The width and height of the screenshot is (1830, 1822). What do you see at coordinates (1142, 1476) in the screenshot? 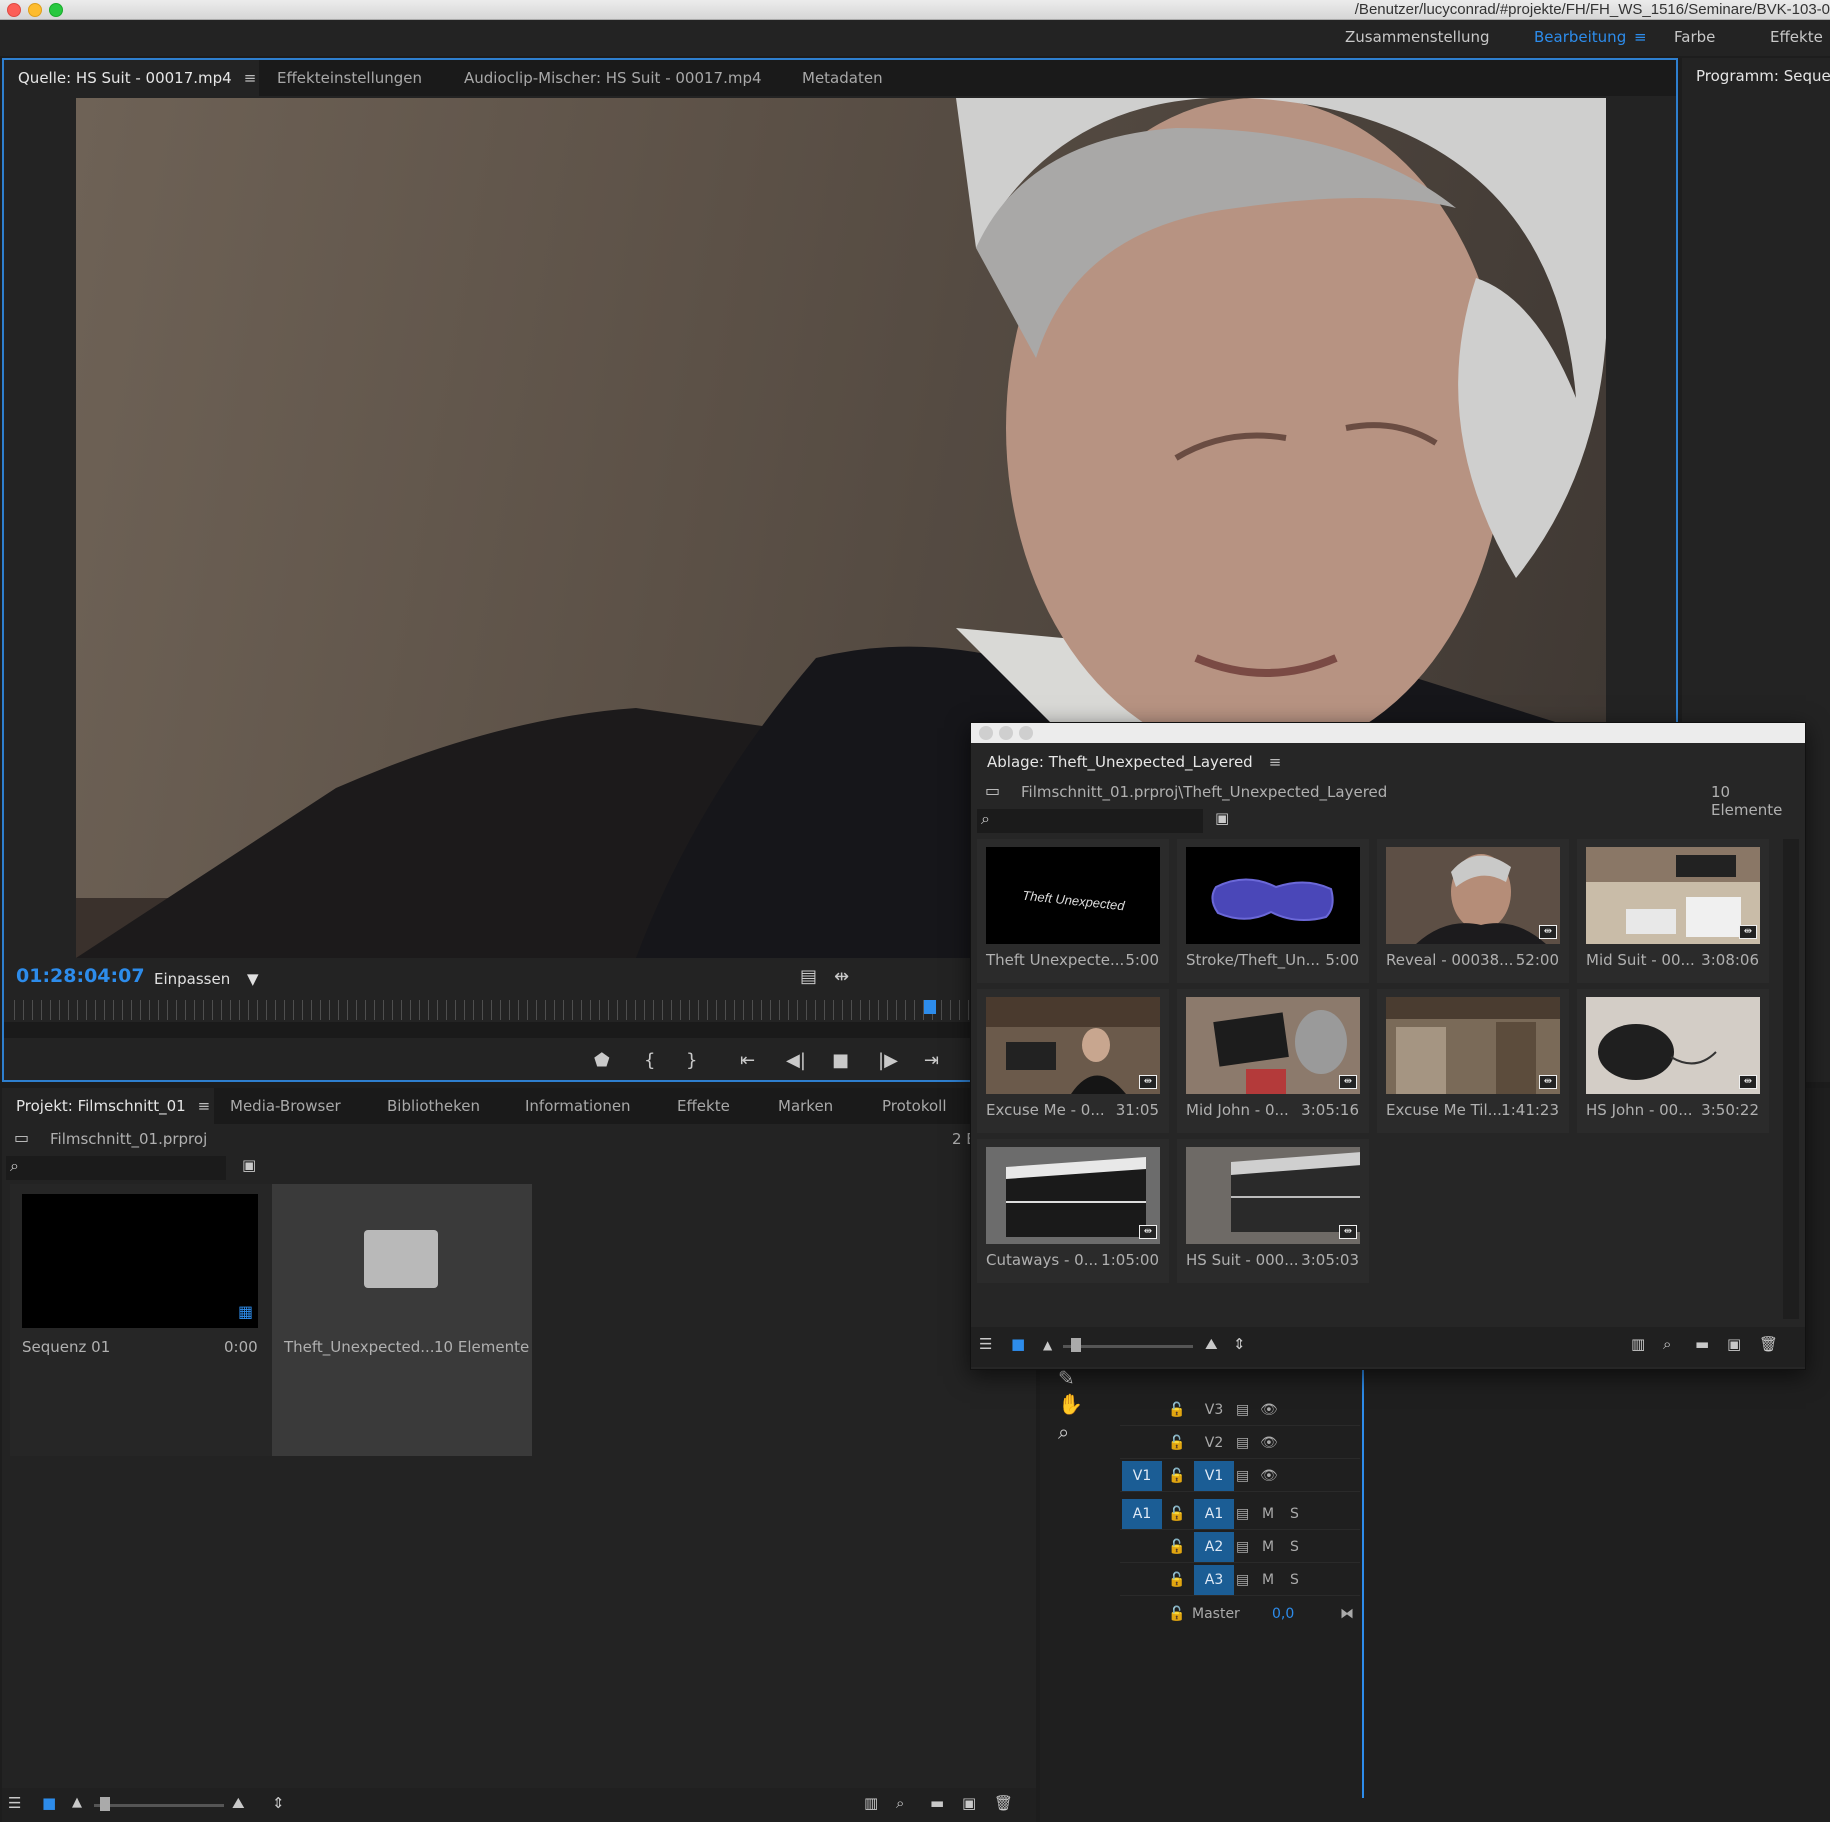
I see `source-patch-v1: V1` at bounding box center [1142, 1476].